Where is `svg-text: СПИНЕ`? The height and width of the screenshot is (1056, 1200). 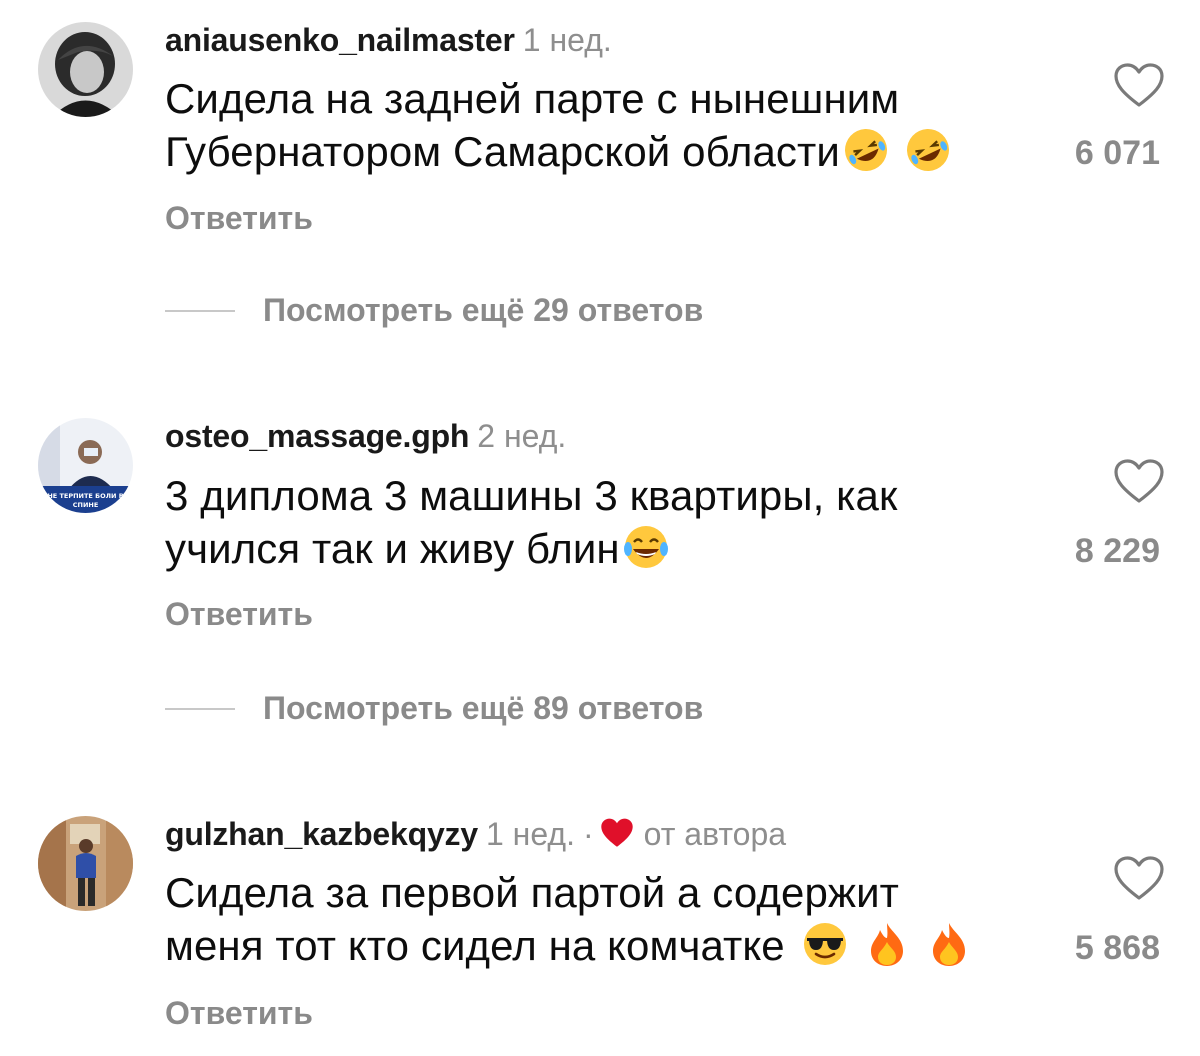 svg-text: СПИНЕ is located at coordinates (86, 505).